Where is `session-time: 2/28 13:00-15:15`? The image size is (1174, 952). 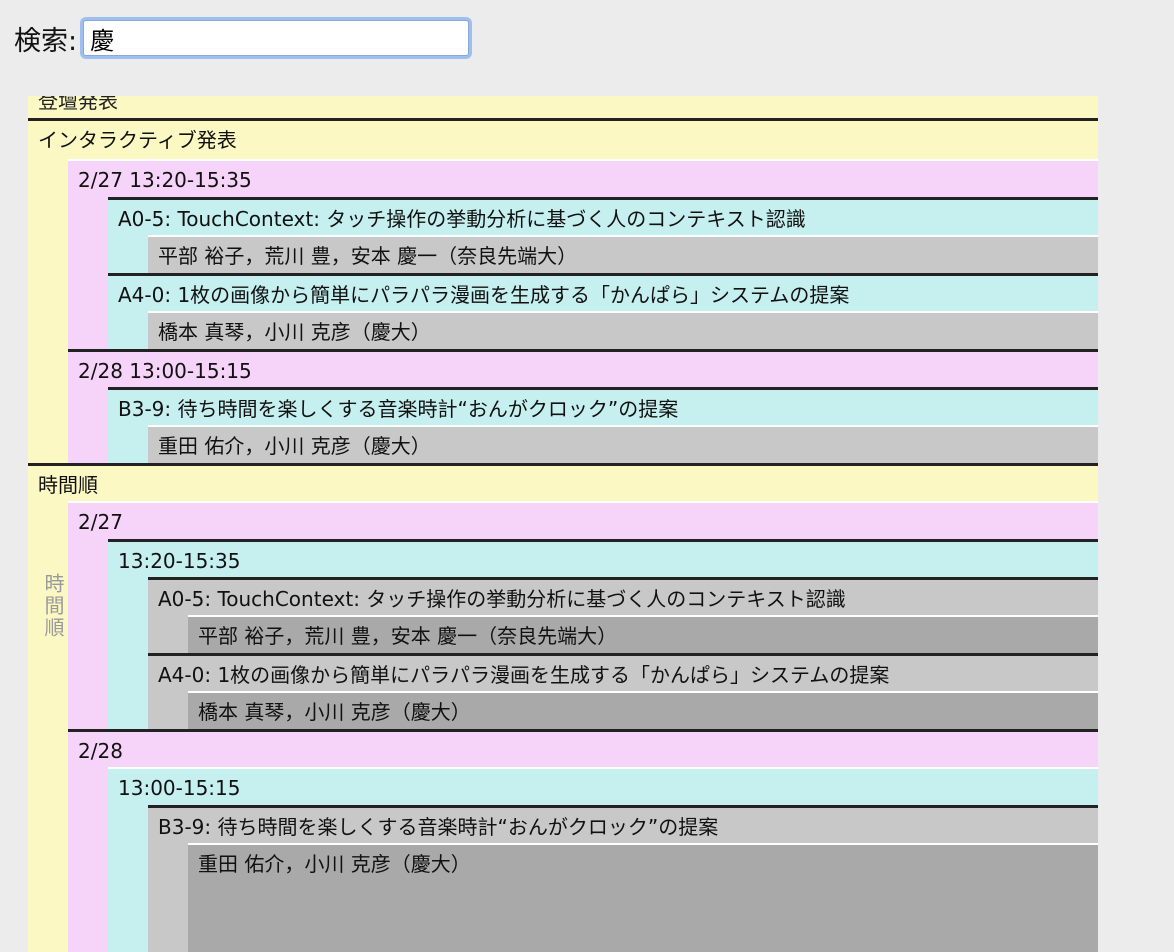 session-time: 2/28 13:00-15:15 is located at coordinates (583, 368).